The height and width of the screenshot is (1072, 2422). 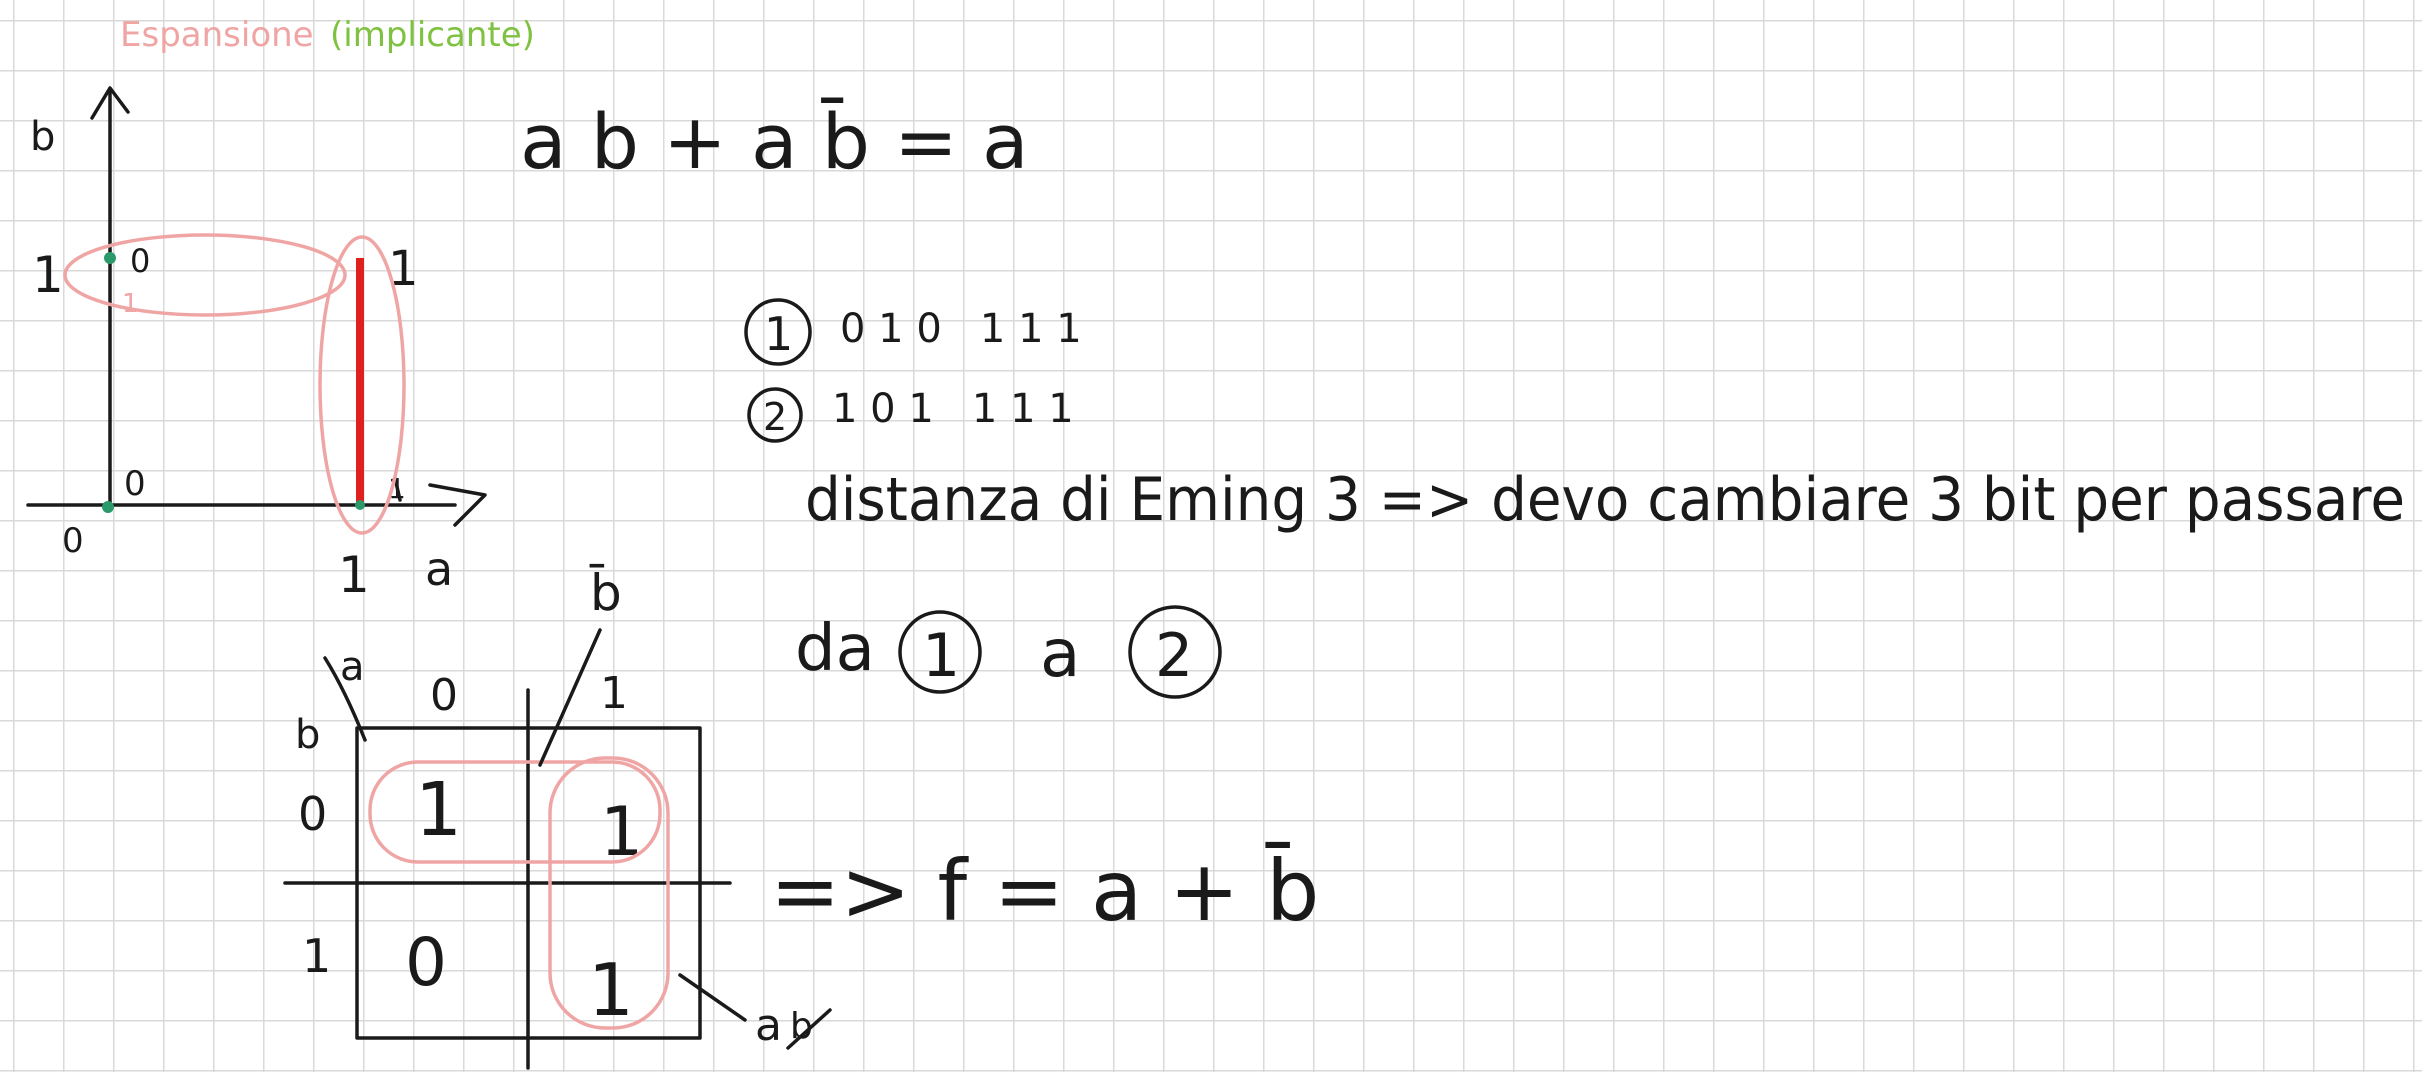 What do you see at coordinates (557, 816) in the screenshot?
I see `karnaugh-map: a b 0 1 0 1 1 1 0 1 b̄ a b` at bounding box center [557, 816].